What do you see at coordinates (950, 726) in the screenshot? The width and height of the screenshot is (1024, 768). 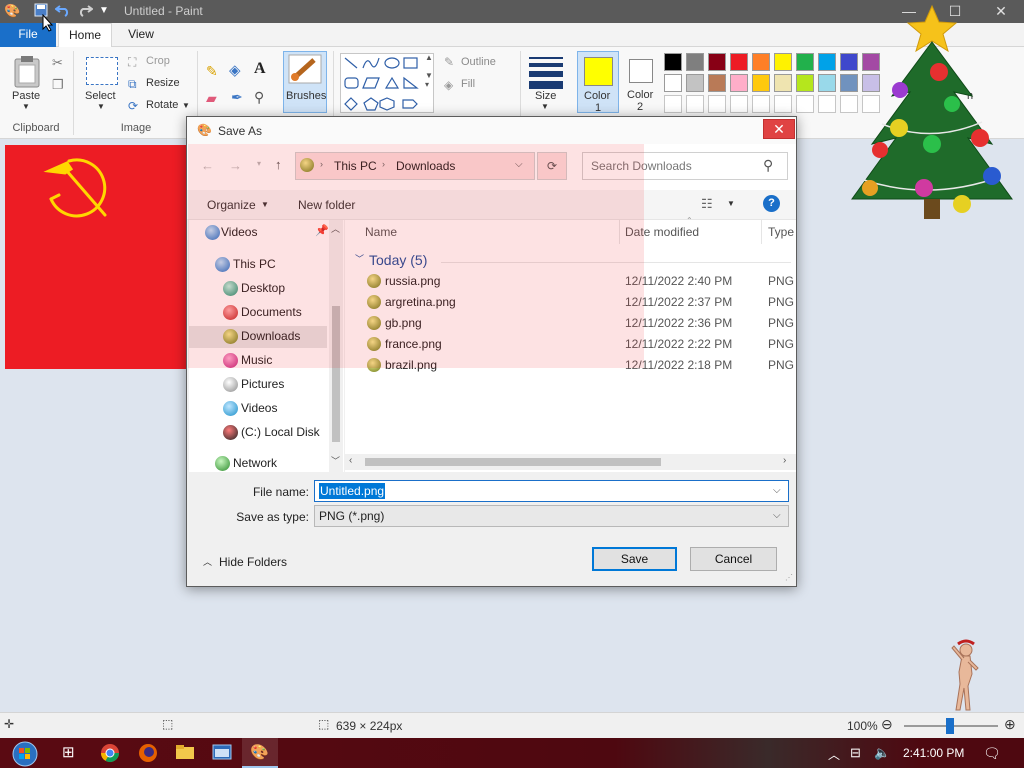 I see `zoom-slider-thumb` at bounding box center [950, 726].